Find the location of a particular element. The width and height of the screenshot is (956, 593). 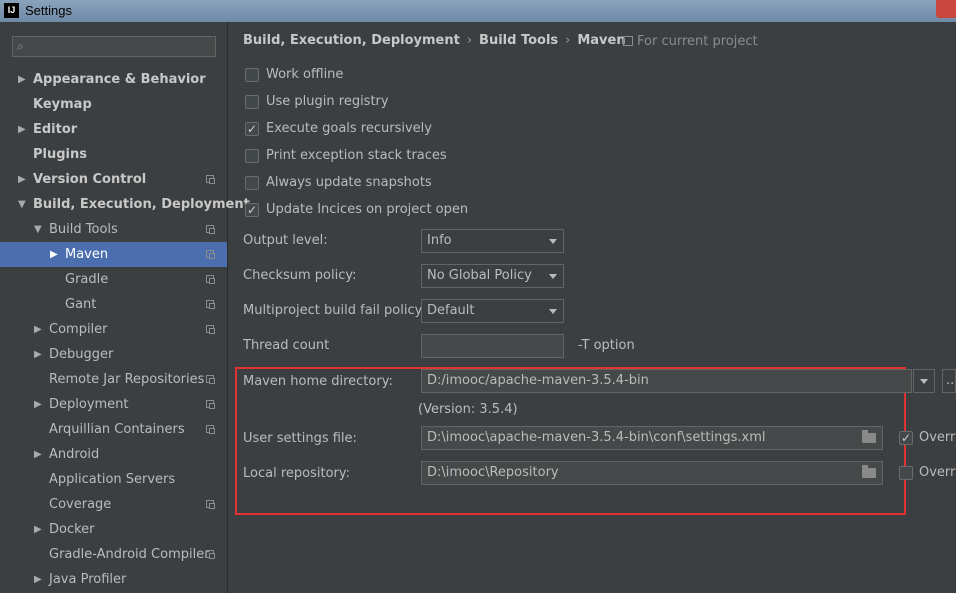

sidebar-item-label: Compiler is located at coordinates (78, 329).